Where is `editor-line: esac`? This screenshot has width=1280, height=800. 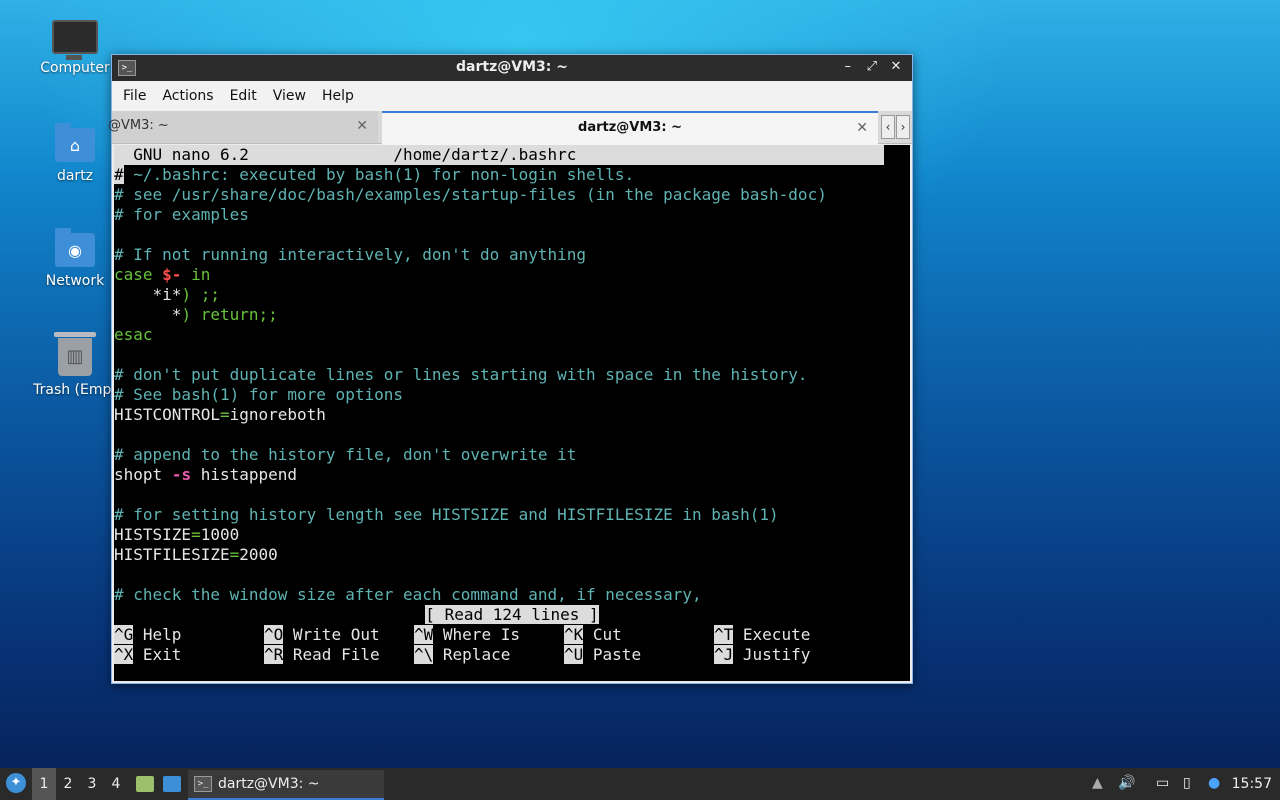
editor-line: esac is located at coordinates (133, 334).